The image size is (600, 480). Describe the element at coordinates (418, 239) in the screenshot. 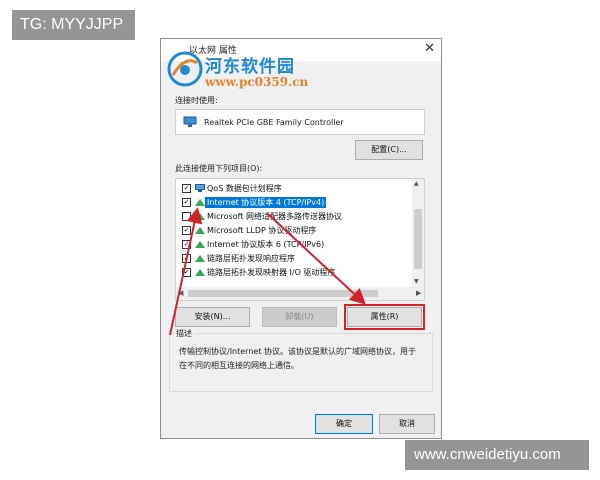

I see `vertical-scroll-thumb` at that location.